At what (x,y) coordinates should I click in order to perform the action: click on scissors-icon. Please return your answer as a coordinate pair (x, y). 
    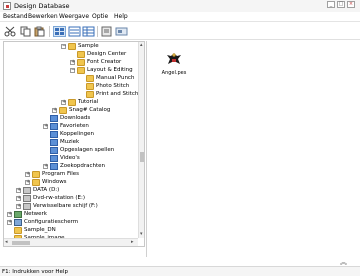
    Looking at the image, I should click on (10, 31).